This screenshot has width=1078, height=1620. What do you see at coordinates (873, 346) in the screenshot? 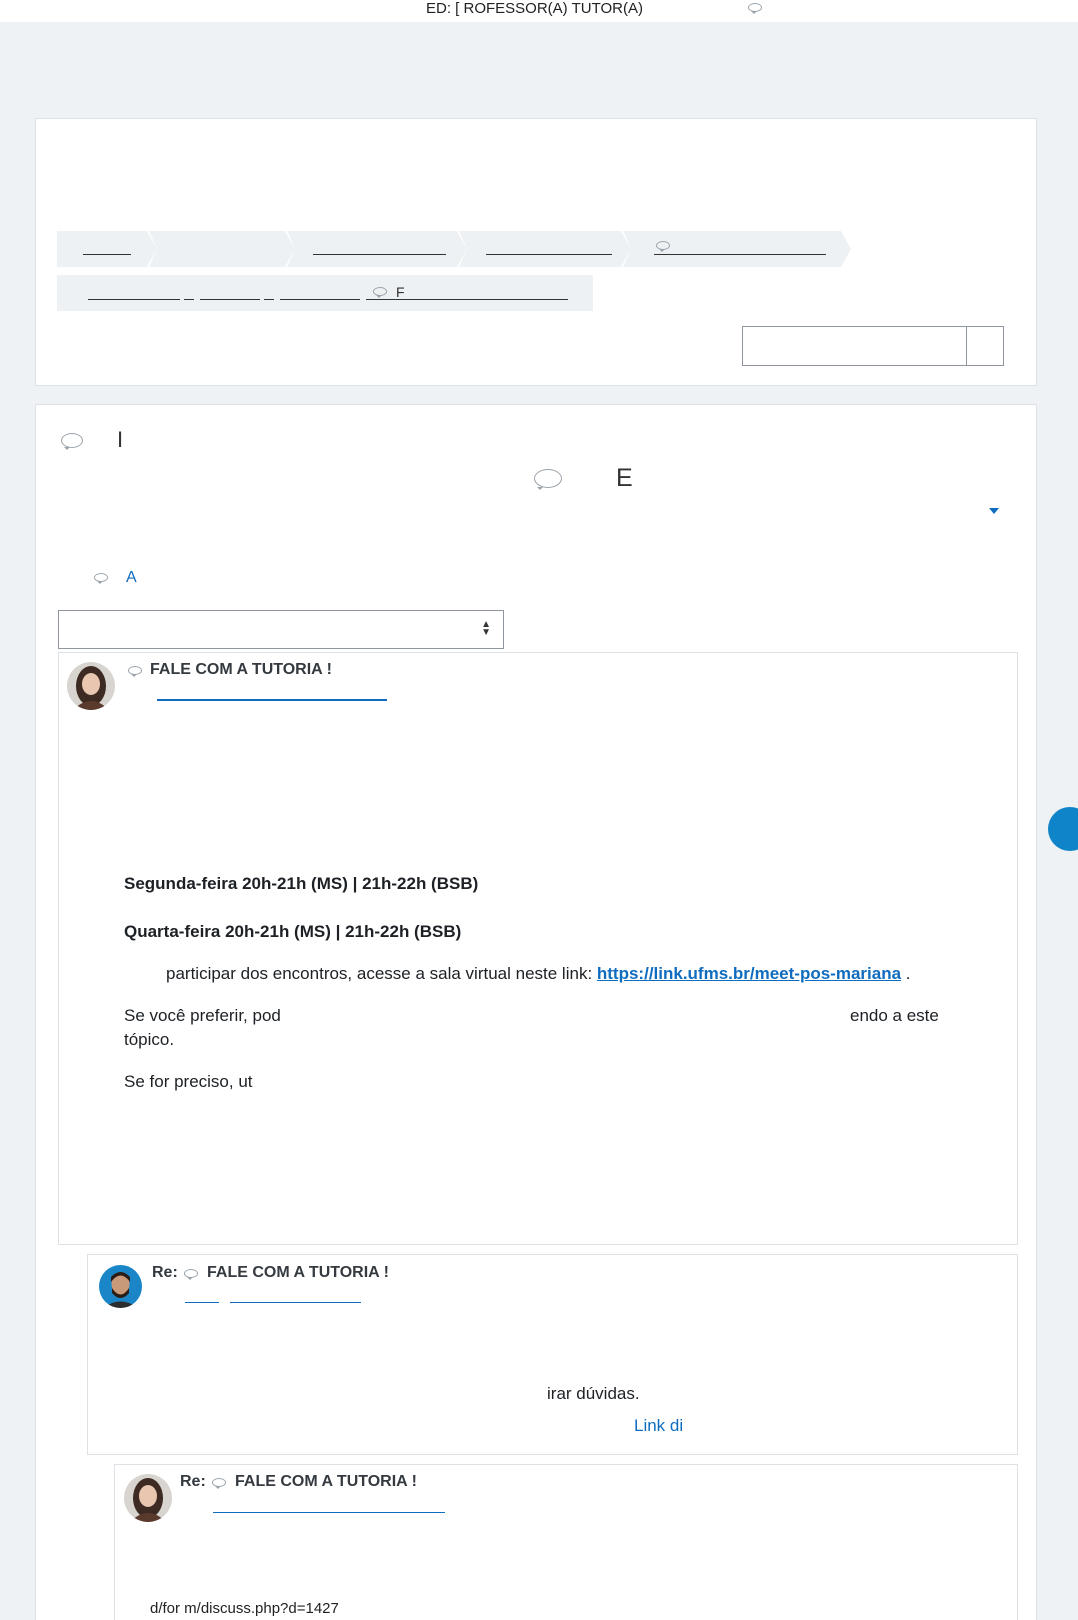
I see `search-input` at bounding box center [873, 346].